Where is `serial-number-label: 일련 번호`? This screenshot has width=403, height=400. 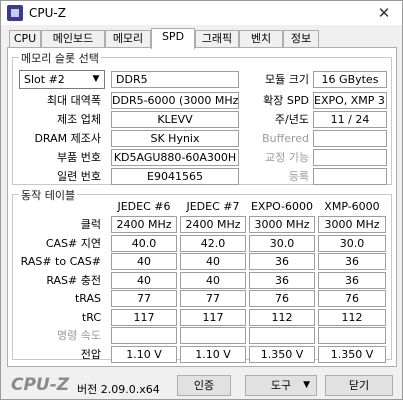 serial-number-label: 일련 번호 is located at coordinates (79, 176).